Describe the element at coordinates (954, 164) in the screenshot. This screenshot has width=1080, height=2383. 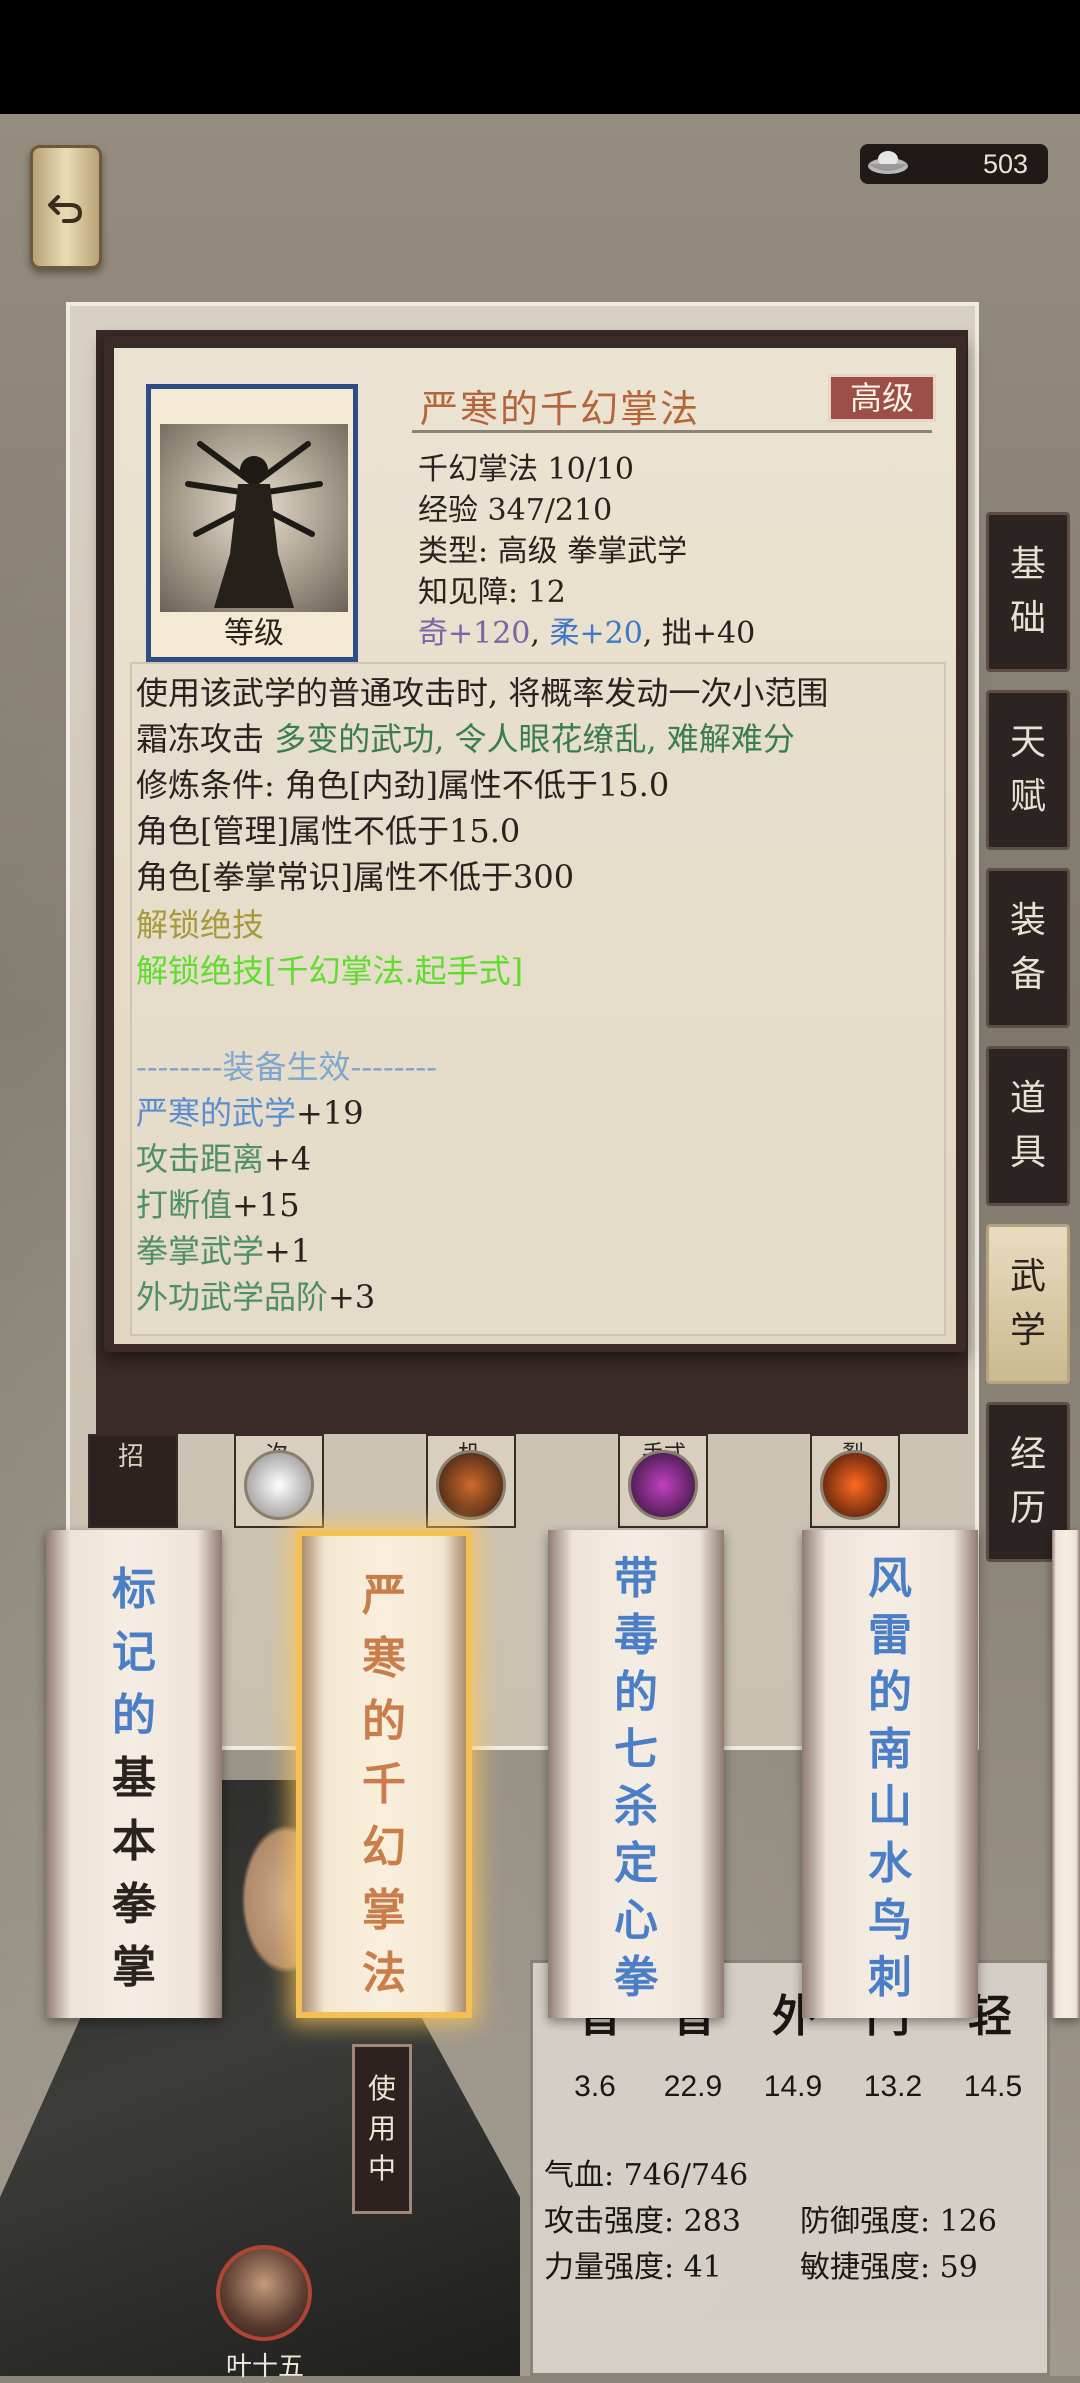
I see `currency-display: 503` at that location.